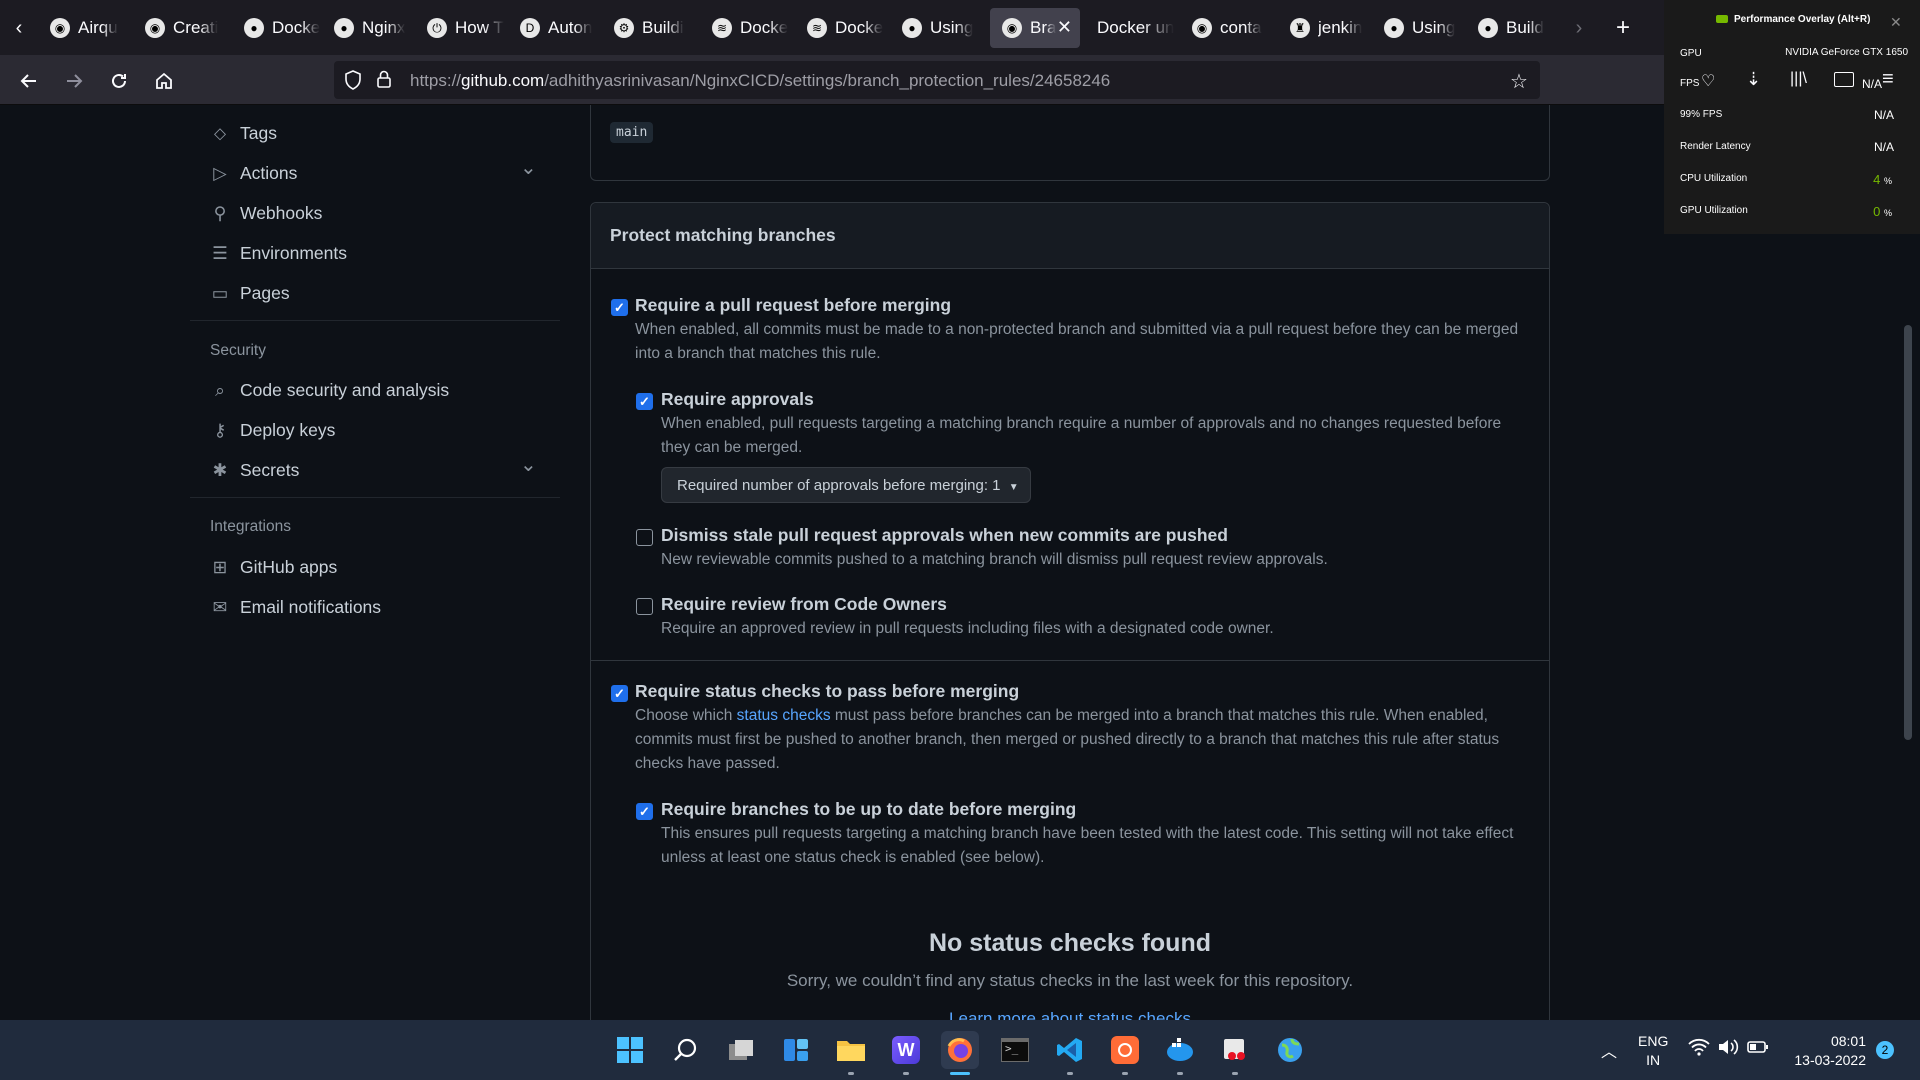 This screenshot has width=1920, height=1080. I want to click on sidebar-item-deploy-keys: ⚷ Deploy keys, so click(273, 430).